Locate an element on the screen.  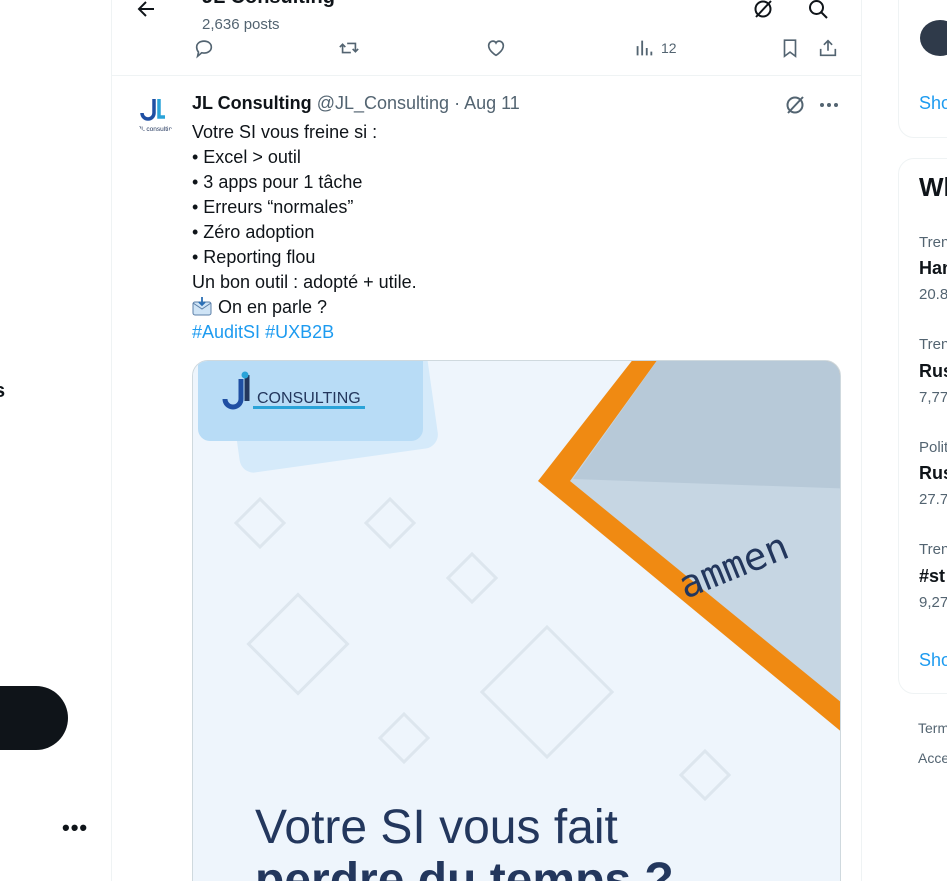
reply-button is located at coordinates (204, 48).